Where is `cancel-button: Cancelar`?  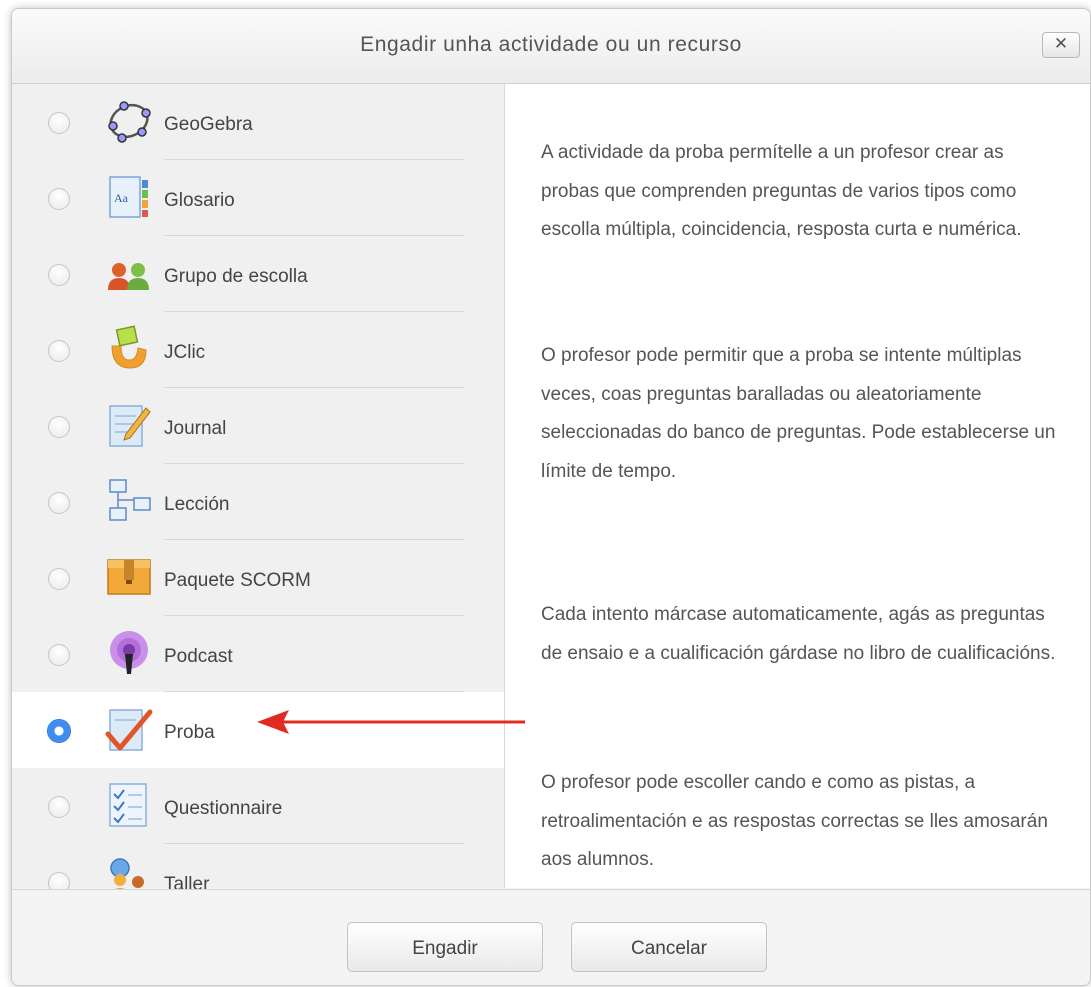 cancel-button: Cancelar is located at coordinates (669, 947).